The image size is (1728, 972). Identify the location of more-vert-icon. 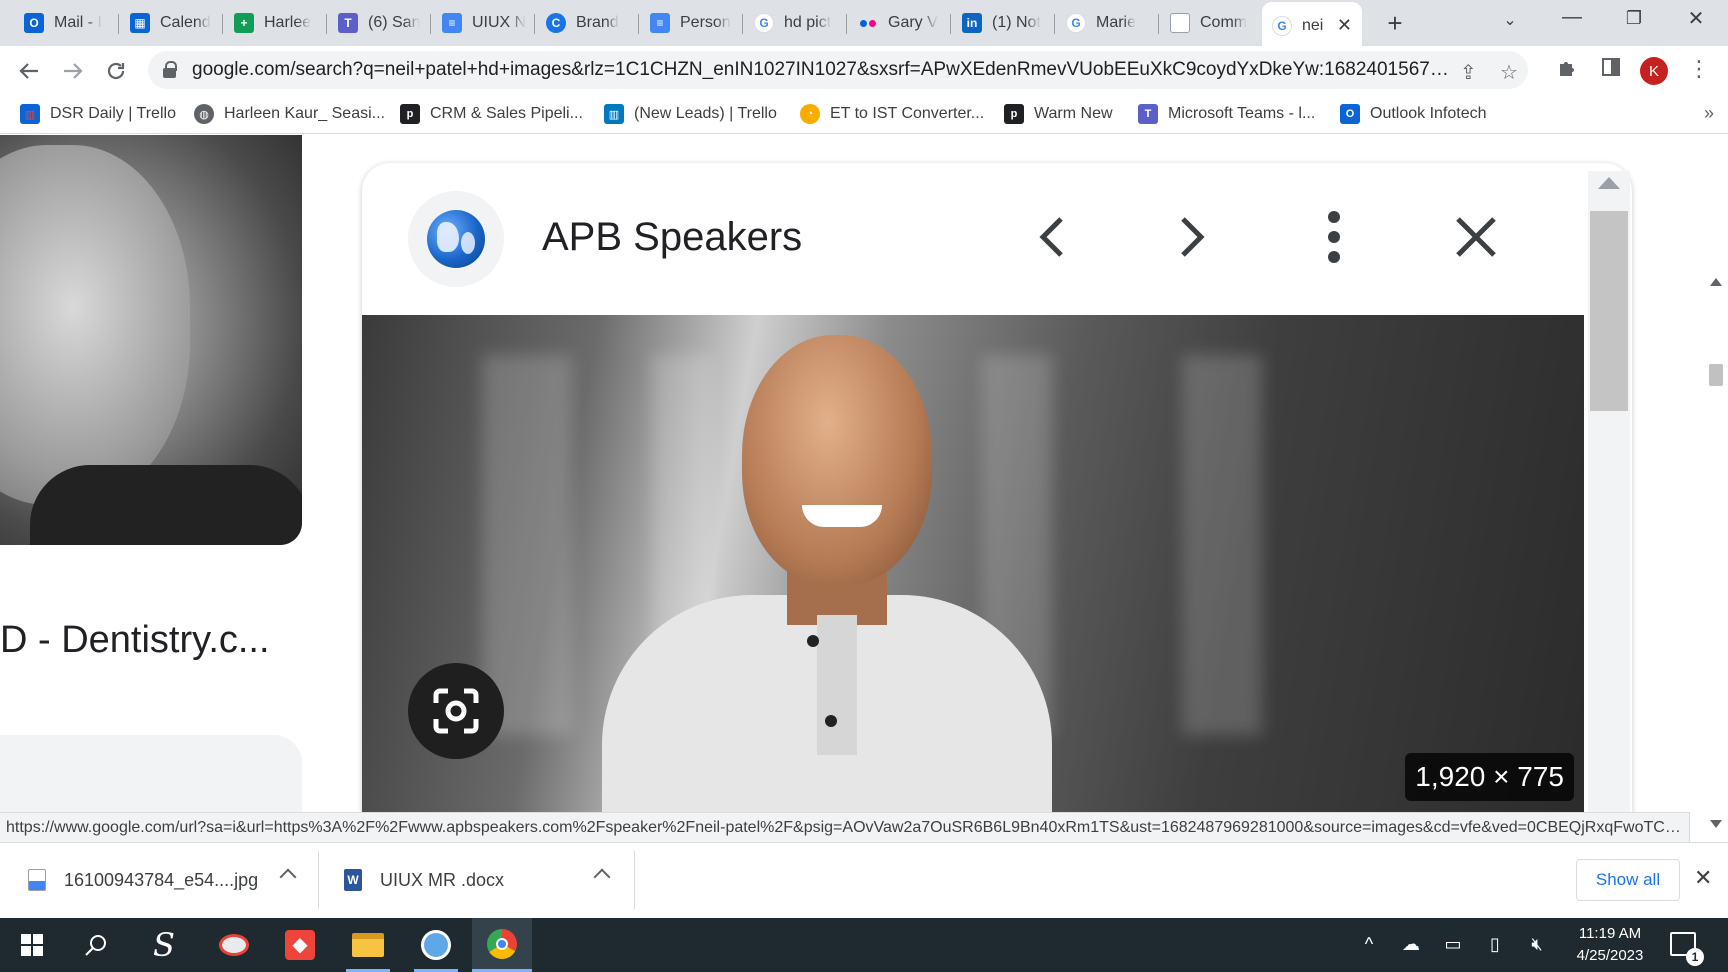
(1334, 237).